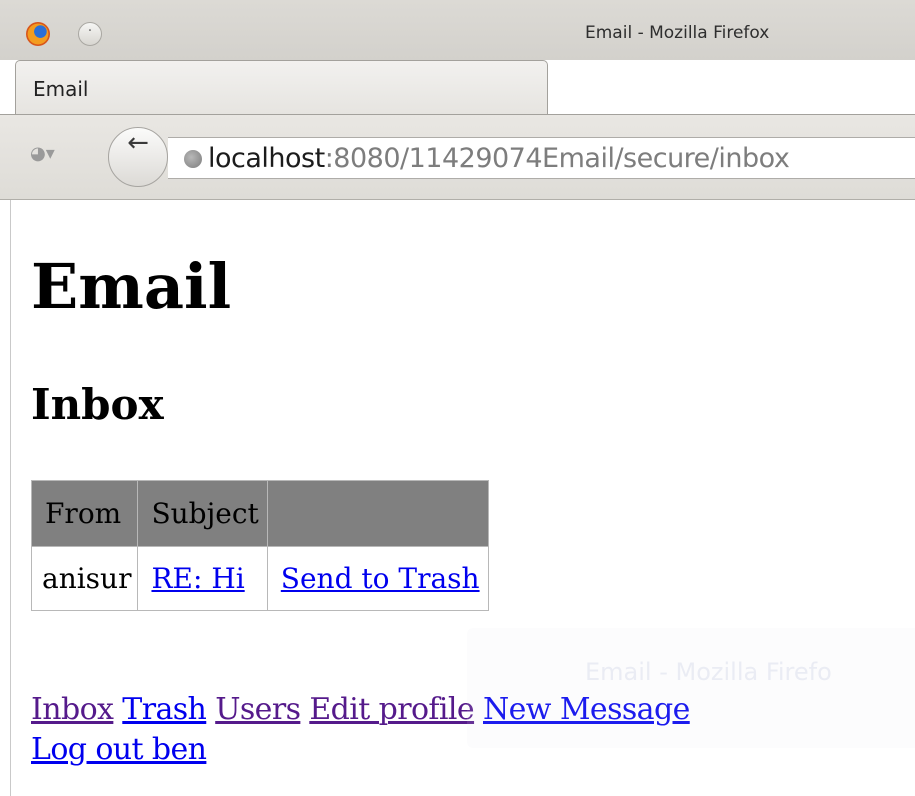  I want to click on notification-ghost-text: Email - Mozilla Firefo, so click(708, 672).